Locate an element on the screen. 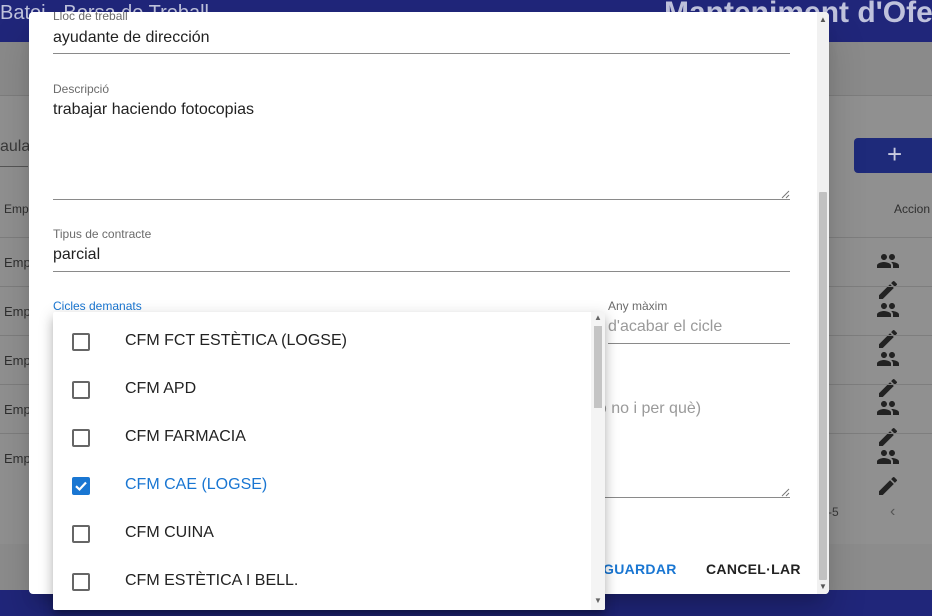 Image resolution: width=932 pixels, height=616 pixels. dialog-scrollbar: ▲ ▼ is located at coordinates (823, 303).